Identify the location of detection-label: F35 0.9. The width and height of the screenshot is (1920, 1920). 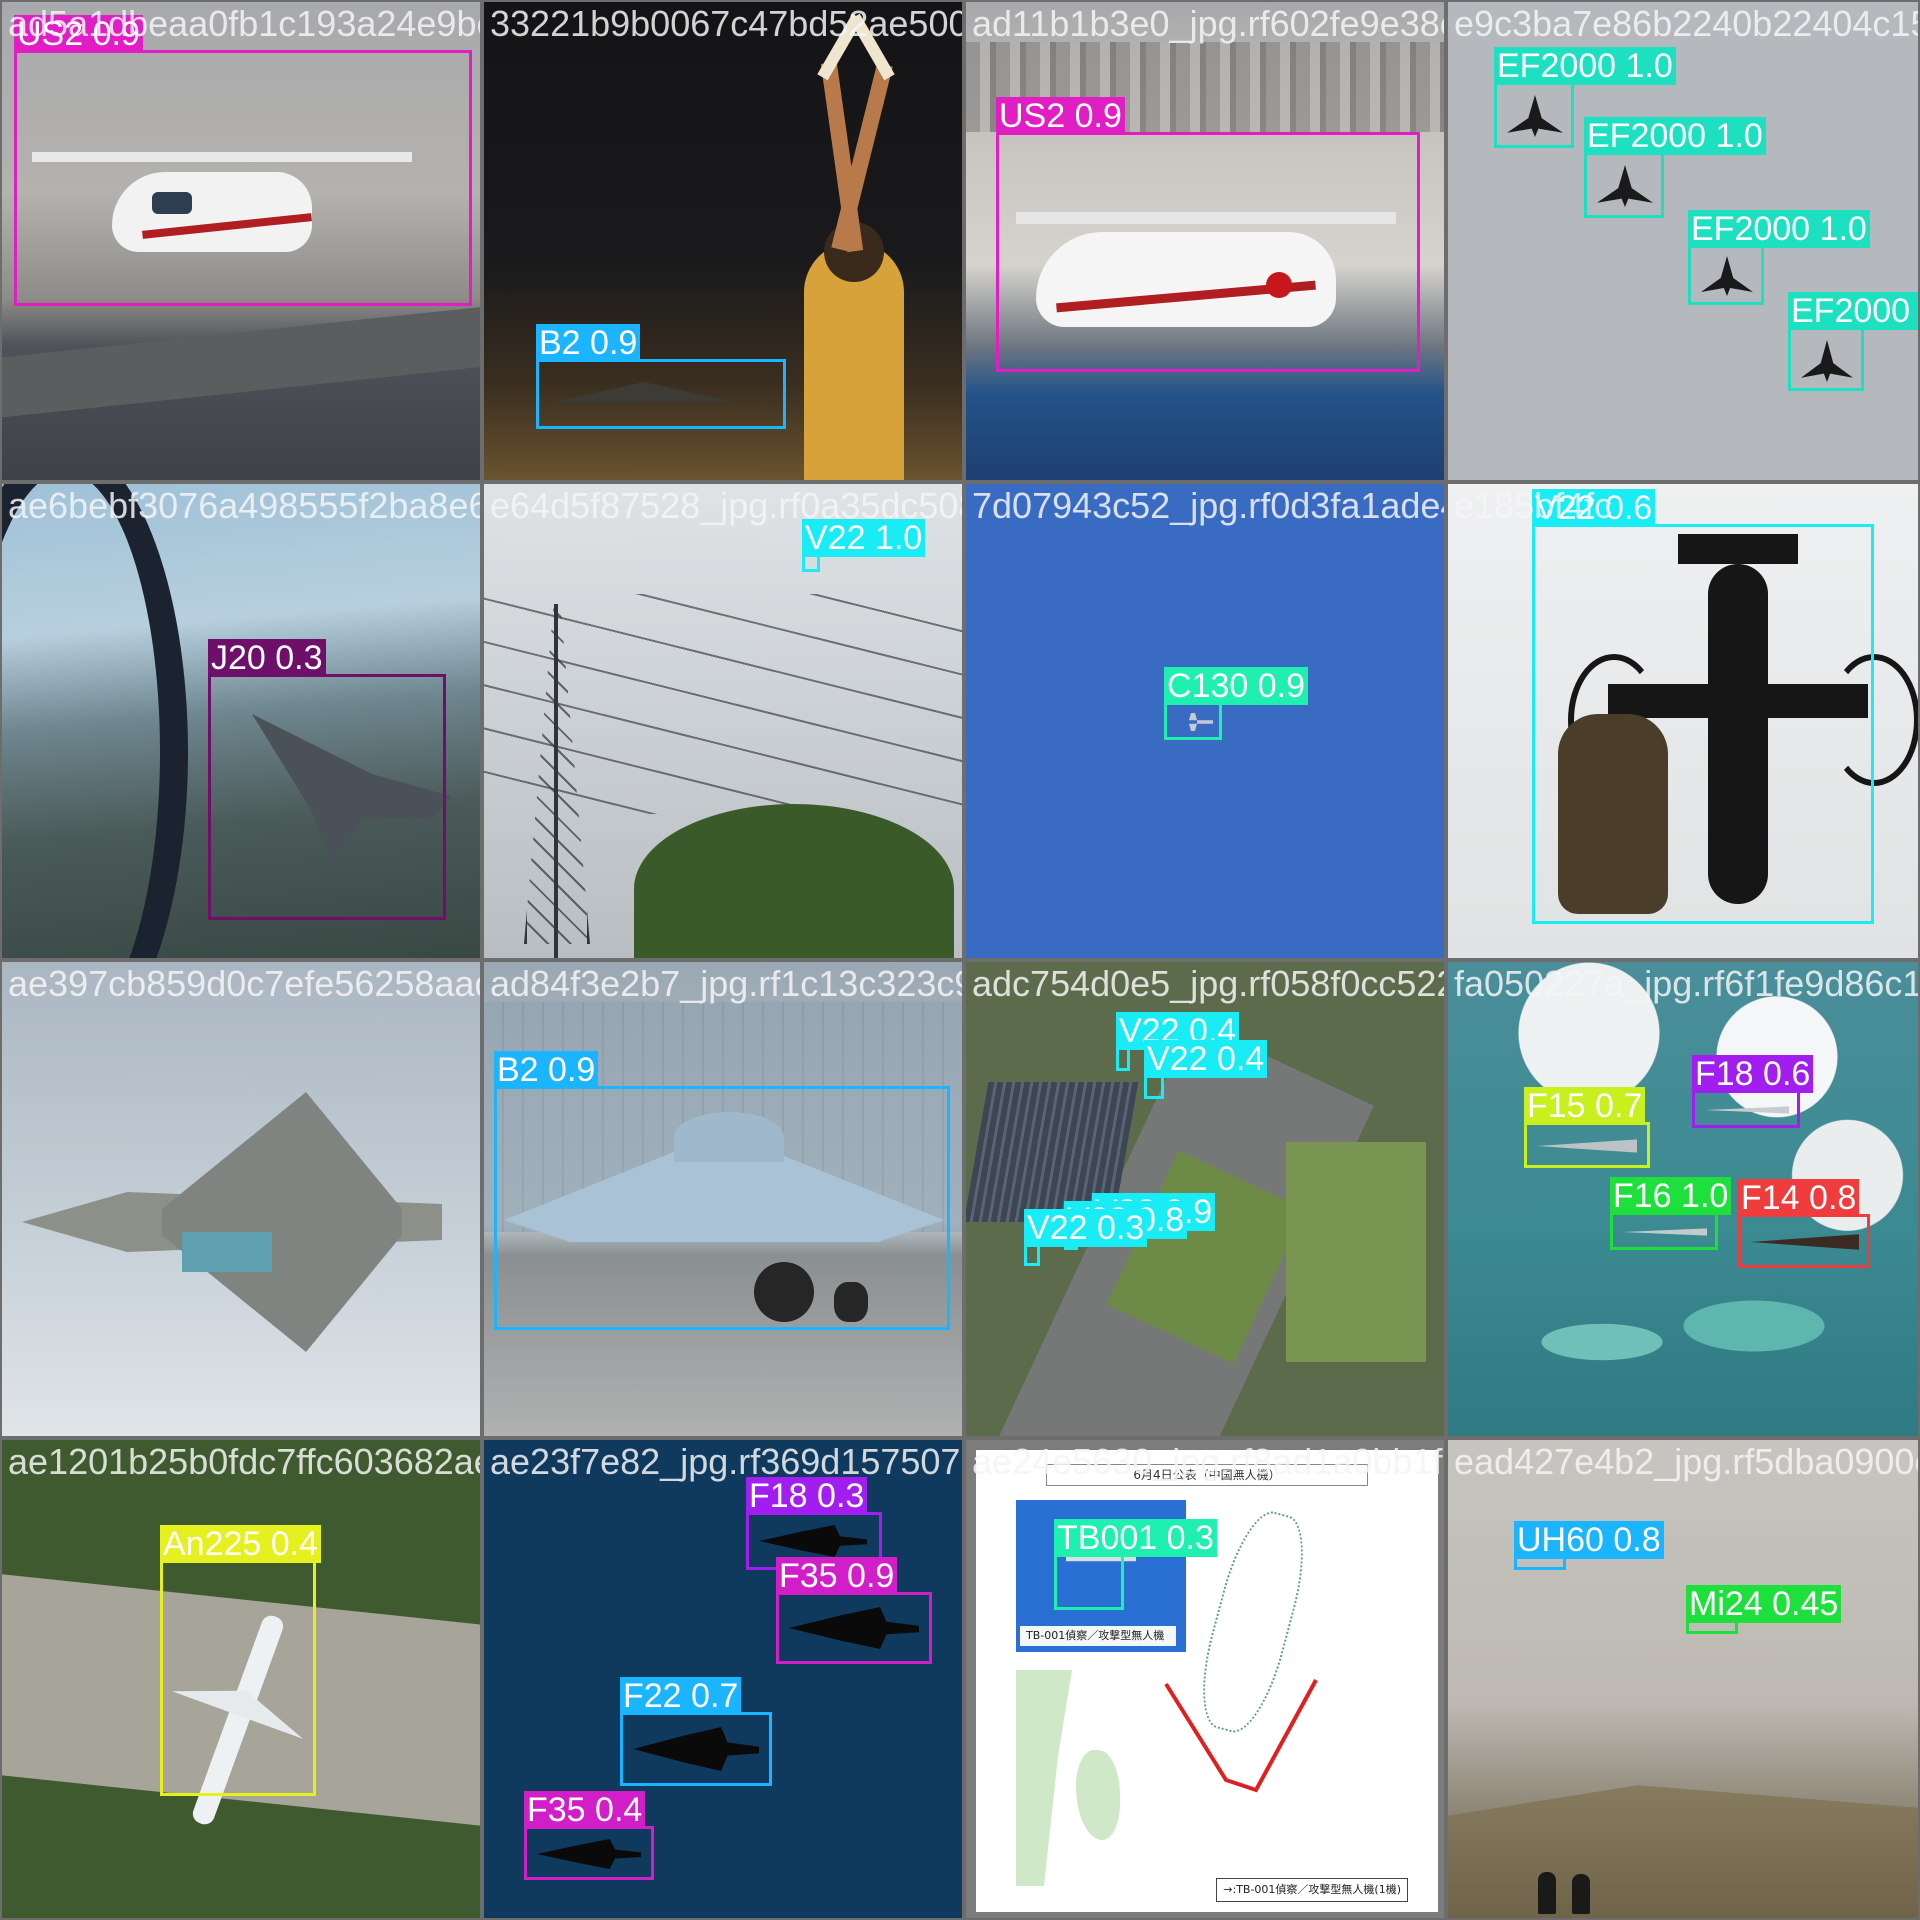
(837, 1576).